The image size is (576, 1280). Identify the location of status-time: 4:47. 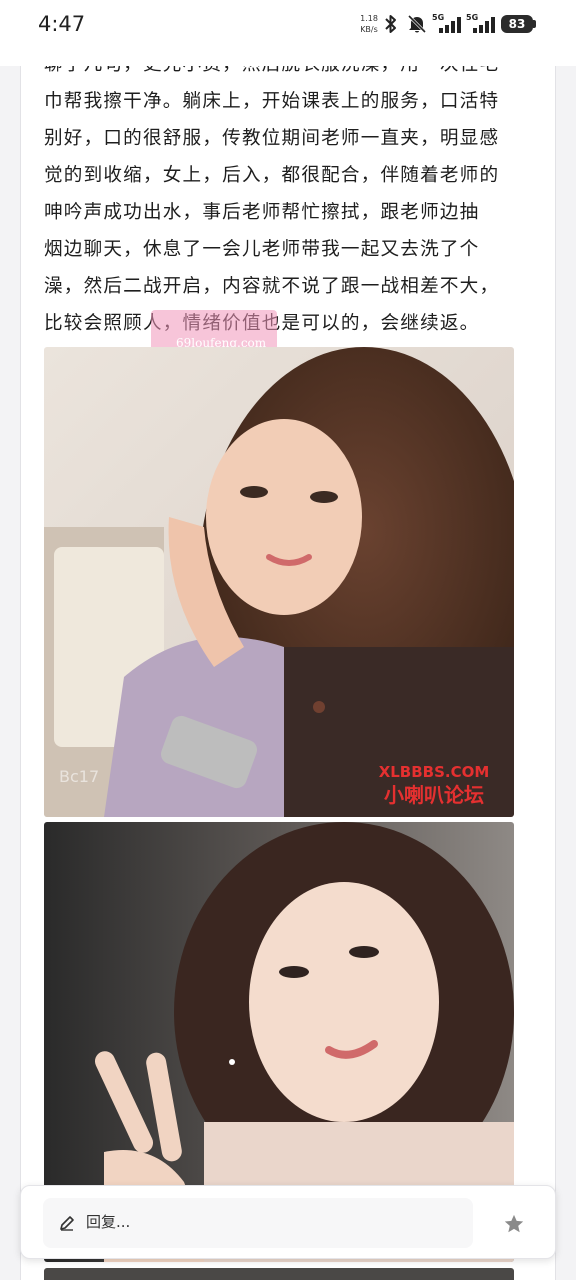
(62, 24).